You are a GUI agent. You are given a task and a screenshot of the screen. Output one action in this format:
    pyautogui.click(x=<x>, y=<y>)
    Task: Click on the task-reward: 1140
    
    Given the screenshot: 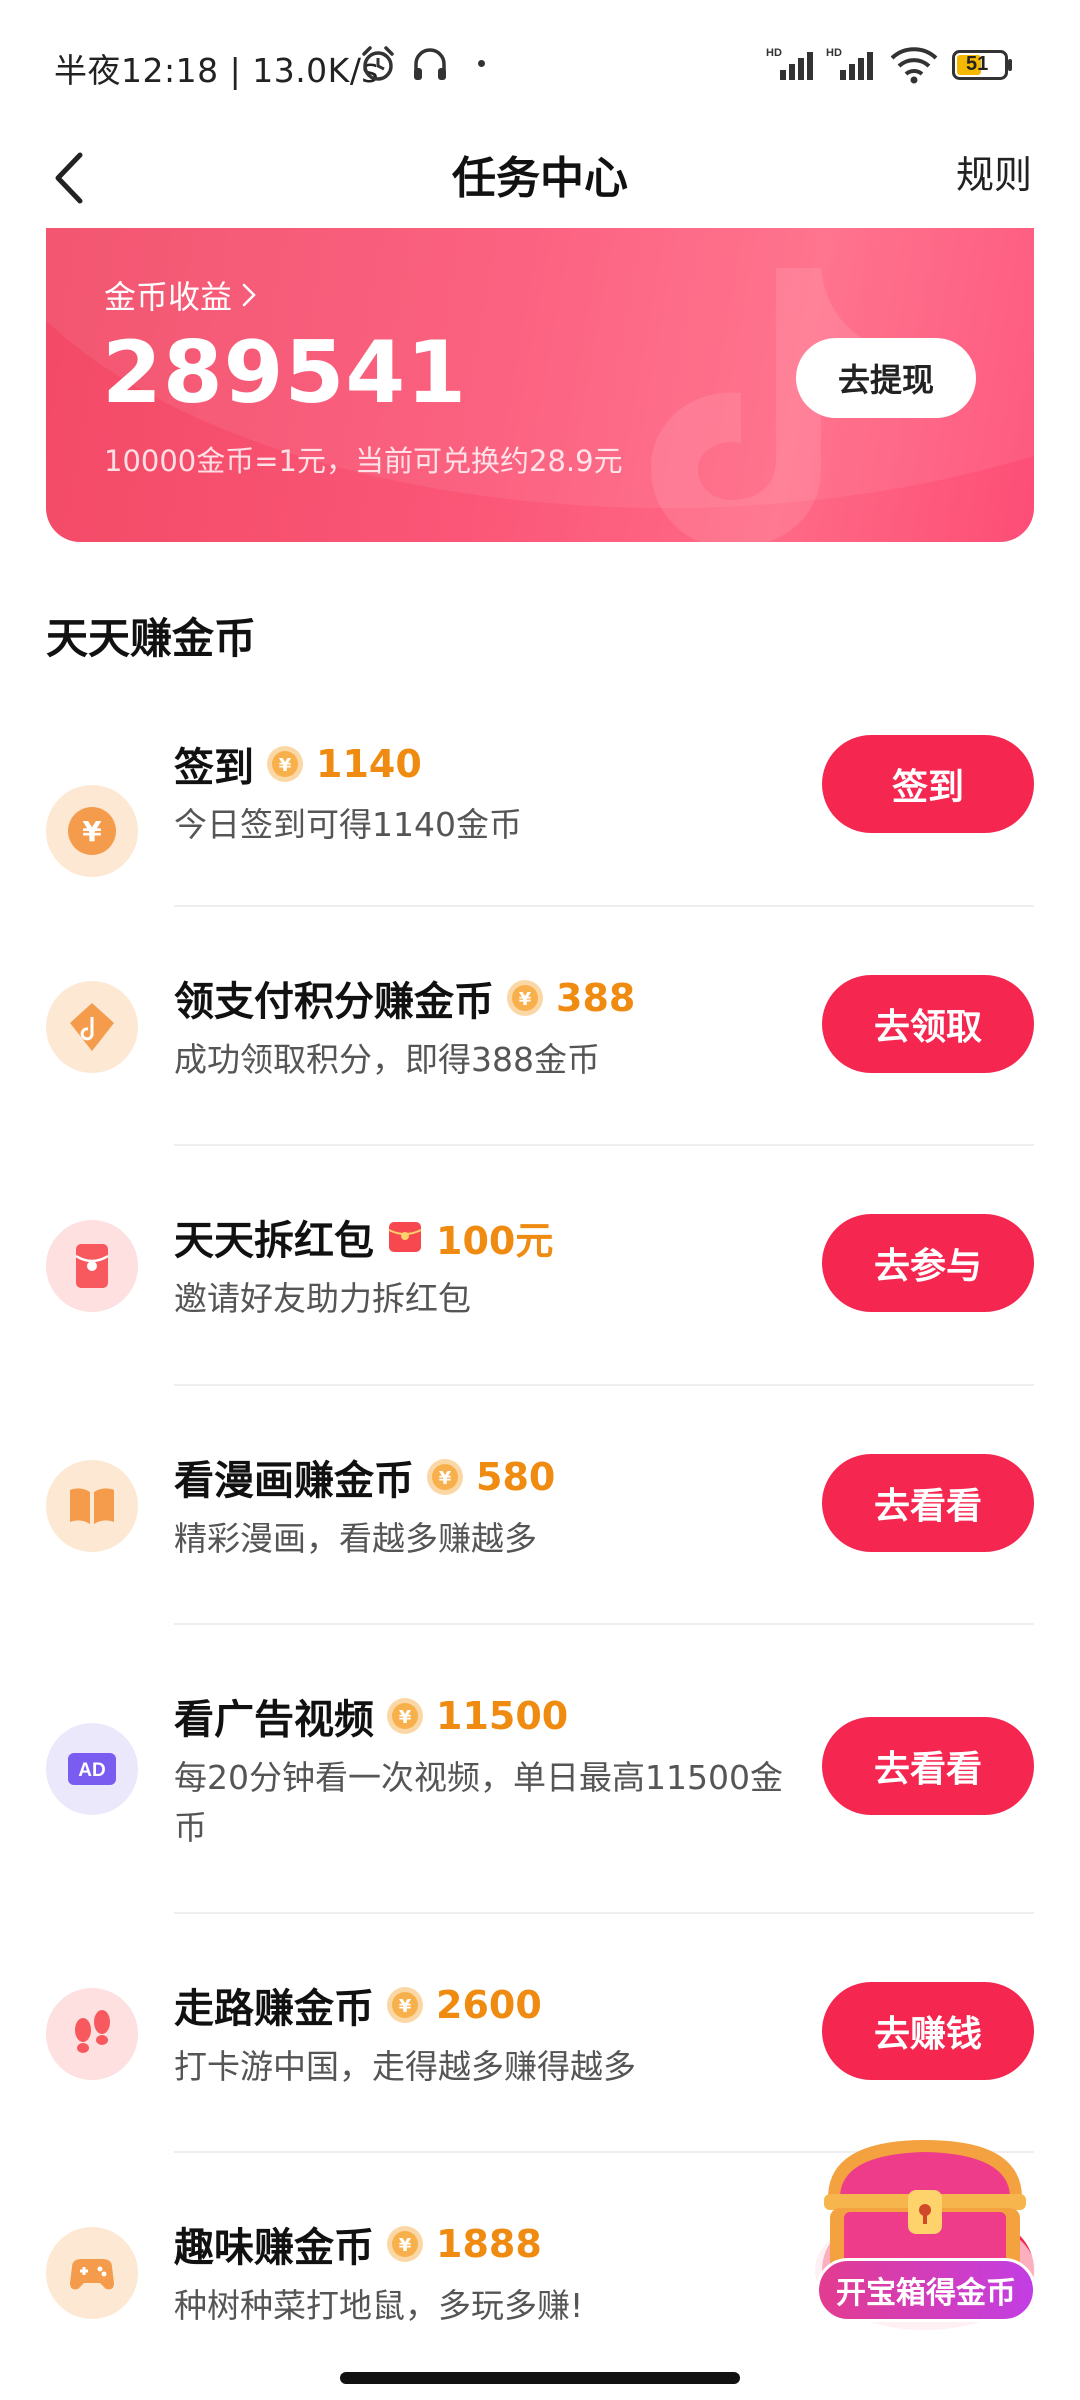 What is the action you would take?
    pyautogui.click(x=369, y=764)
    